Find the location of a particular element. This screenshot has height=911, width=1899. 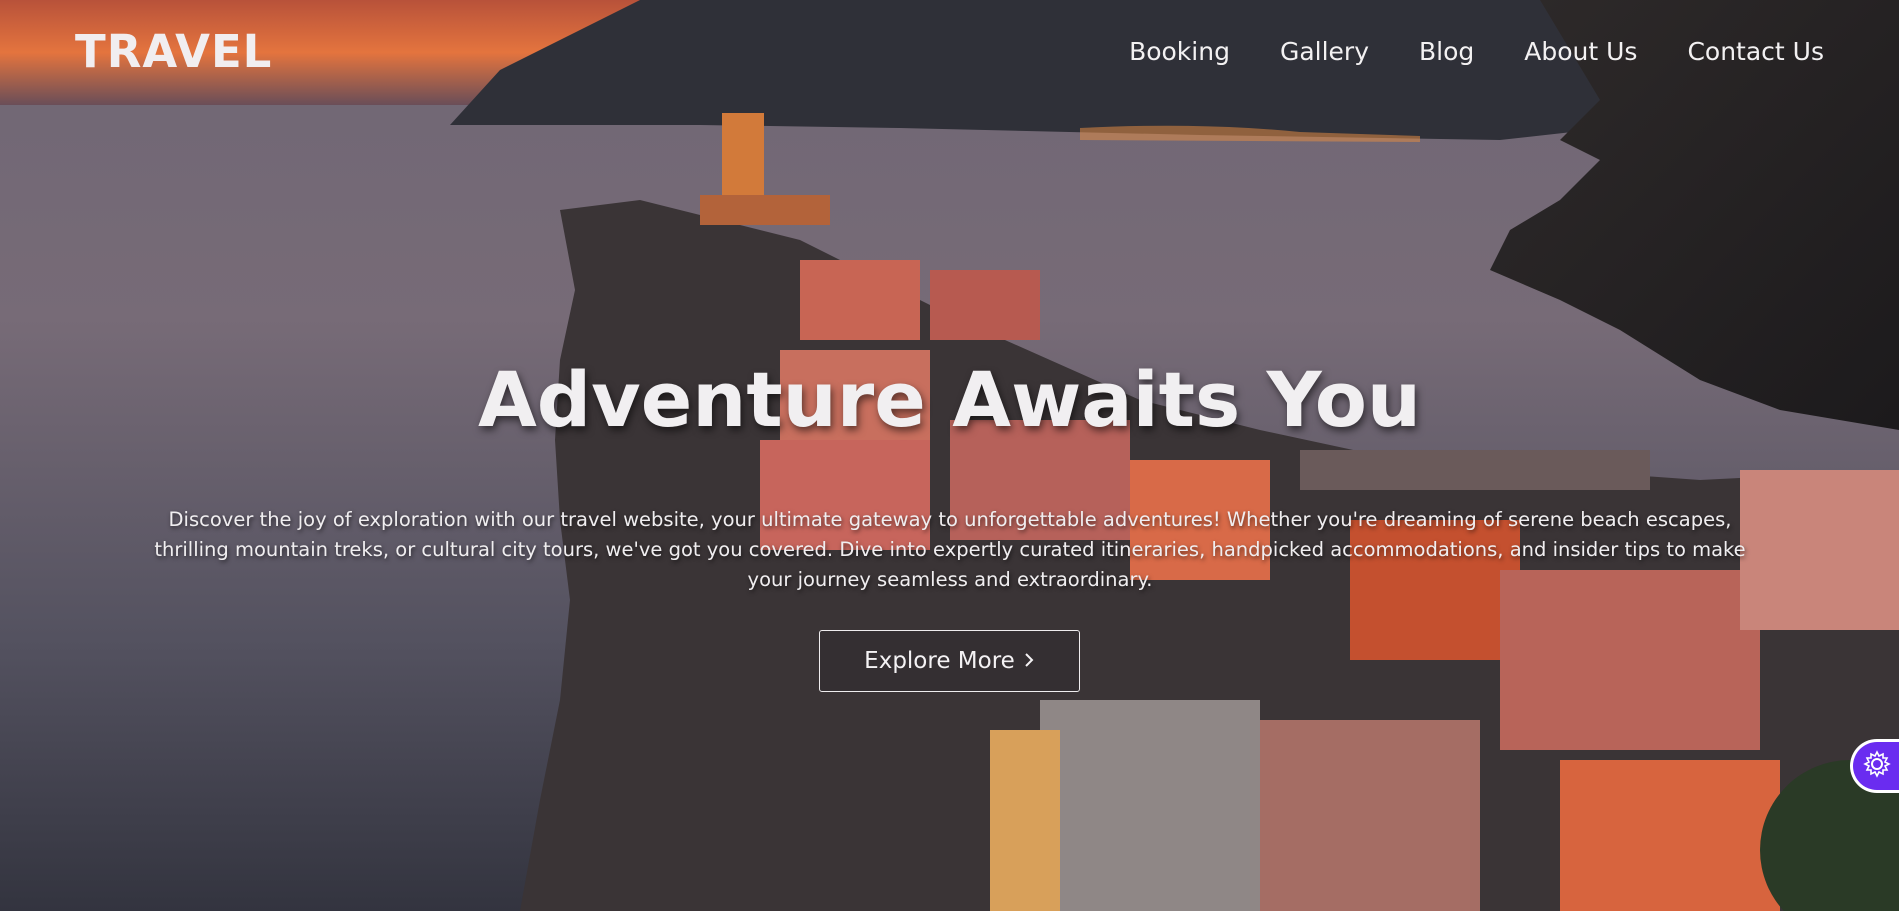

site-logo: TRAVEL is located at coordinates (173, 51).